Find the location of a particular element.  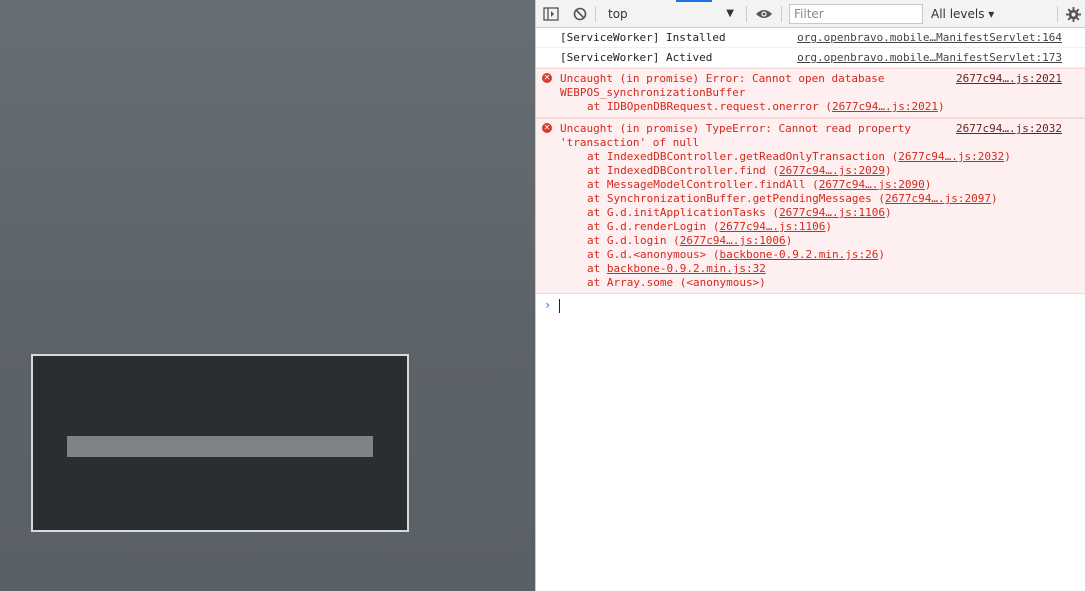

console-prompt: › is located at coordinates (810, 305).